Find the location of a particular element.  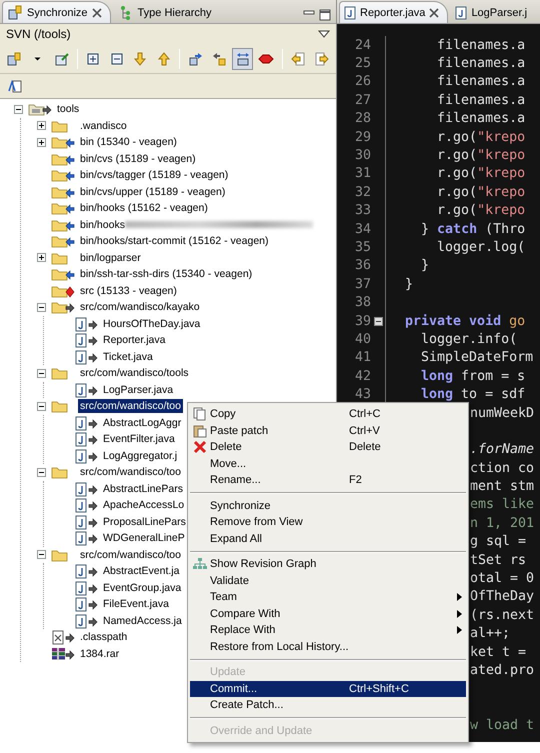

caret-icon is located at coordinates (38, 58).